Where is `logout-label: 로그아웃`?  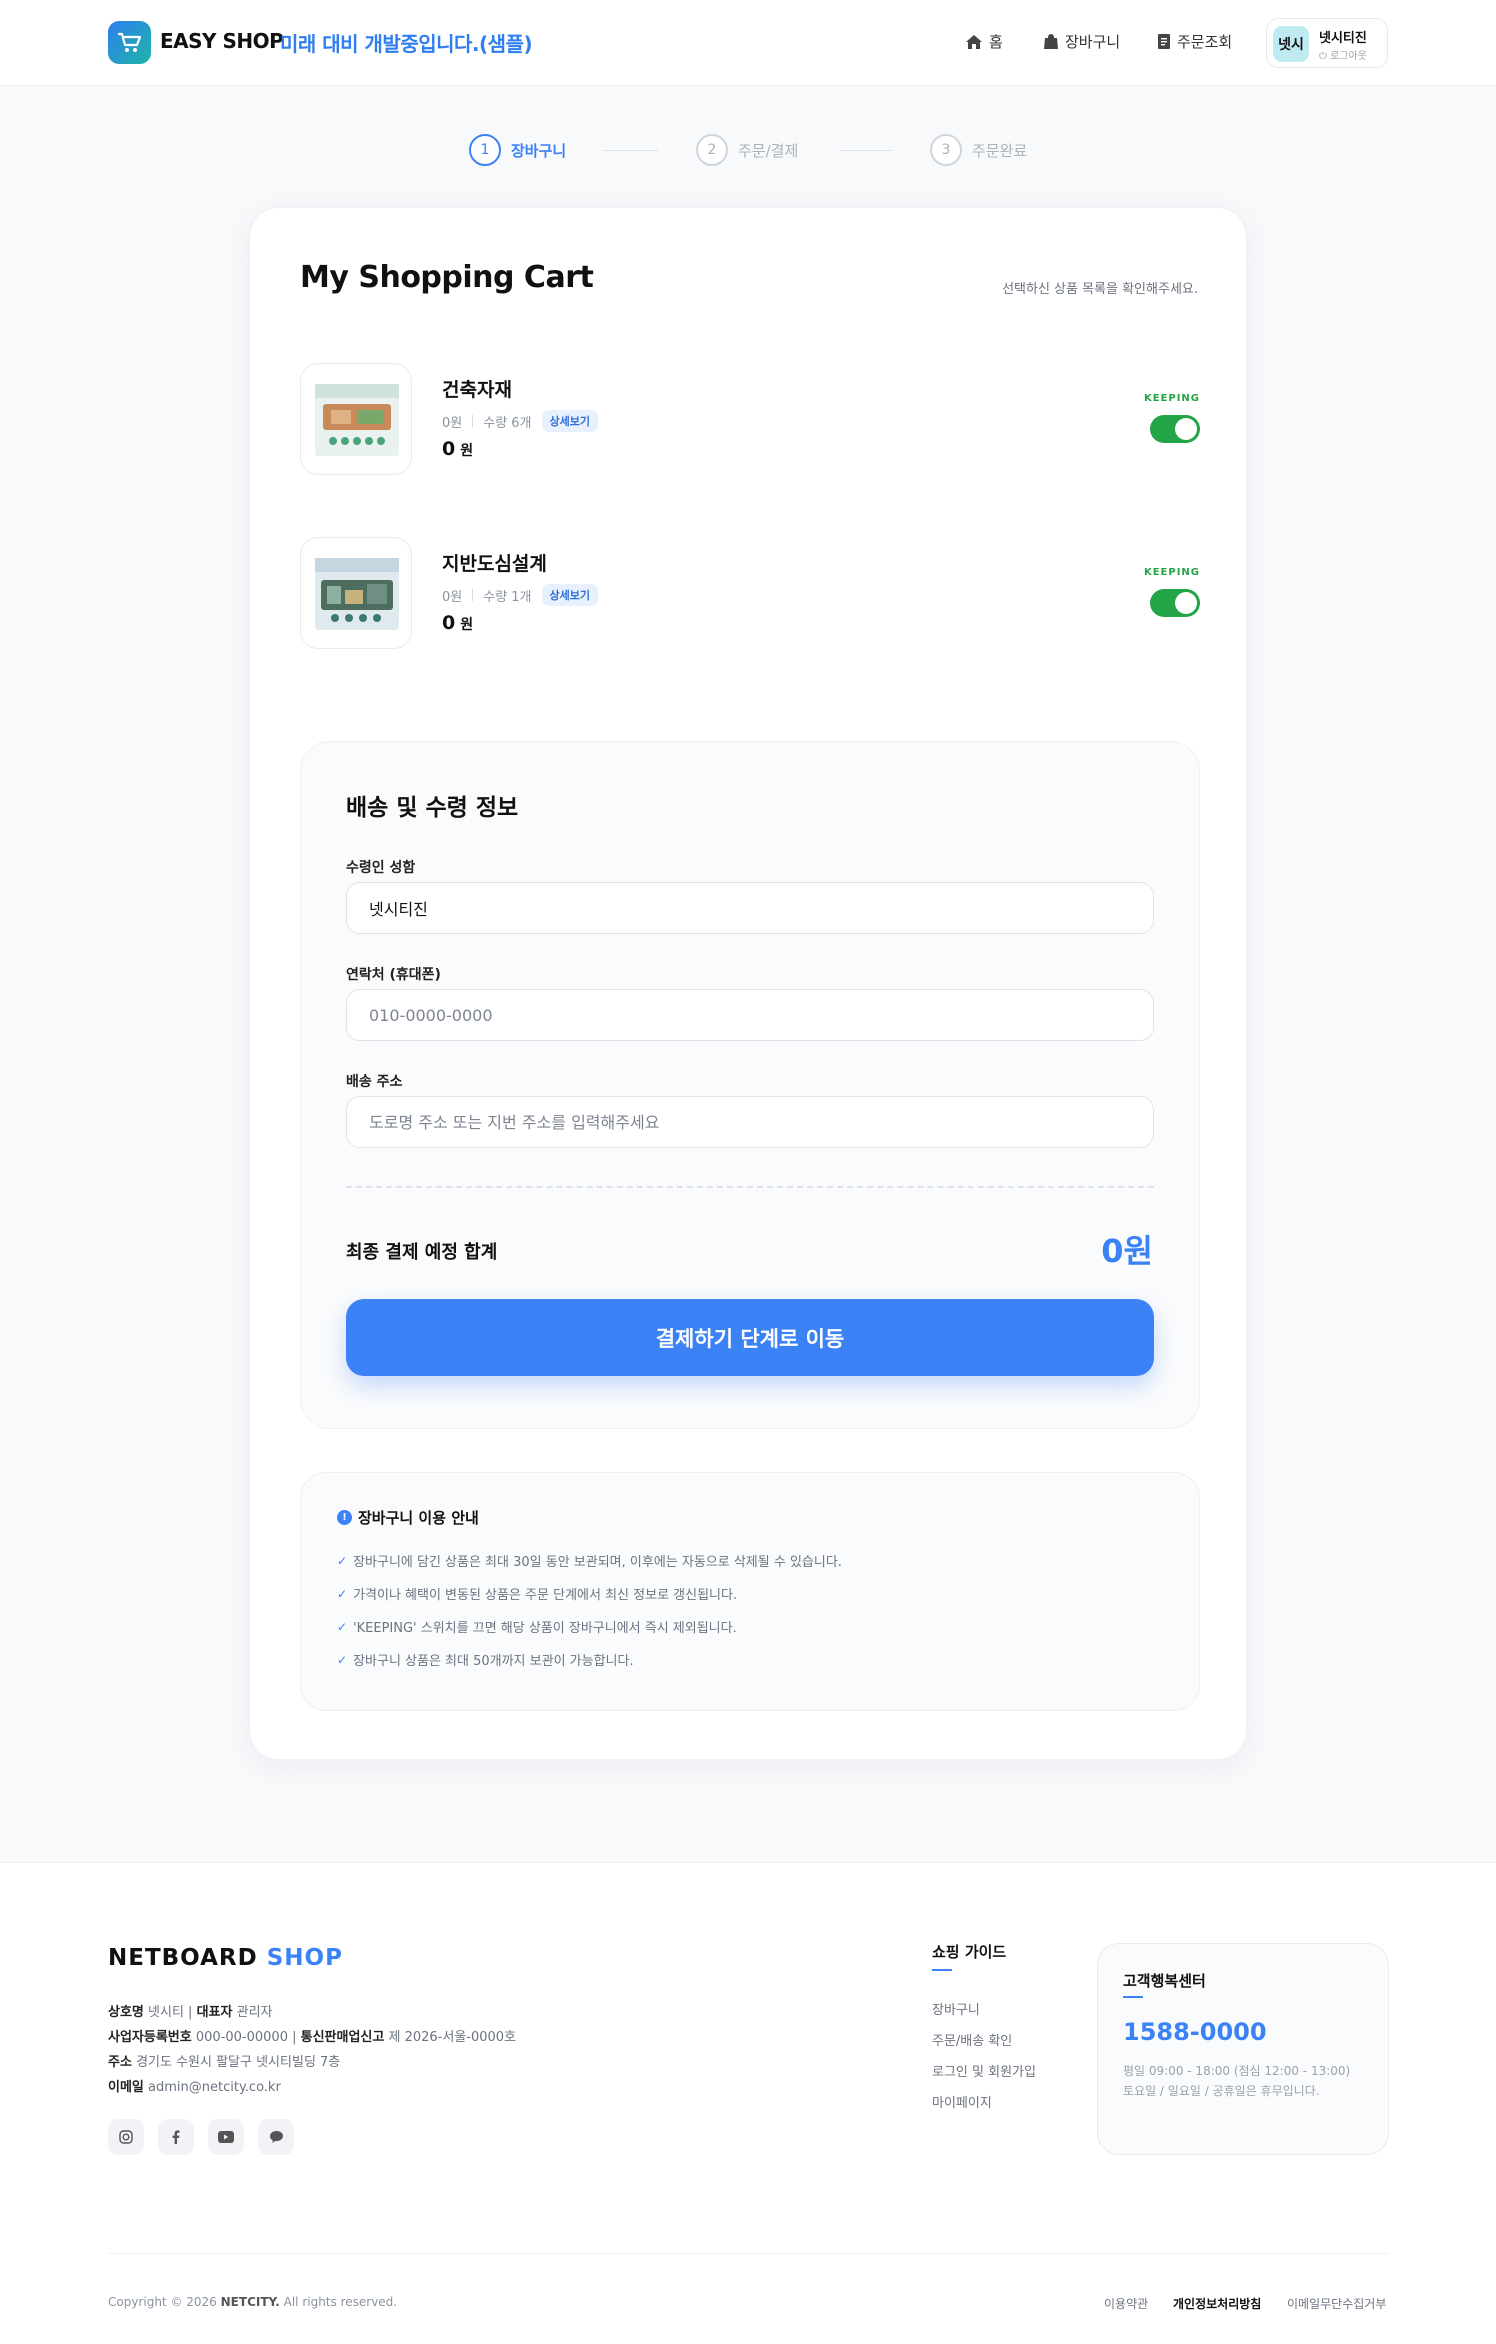
logout-label: 로그아웃 is located at coordinates (1348, 56).